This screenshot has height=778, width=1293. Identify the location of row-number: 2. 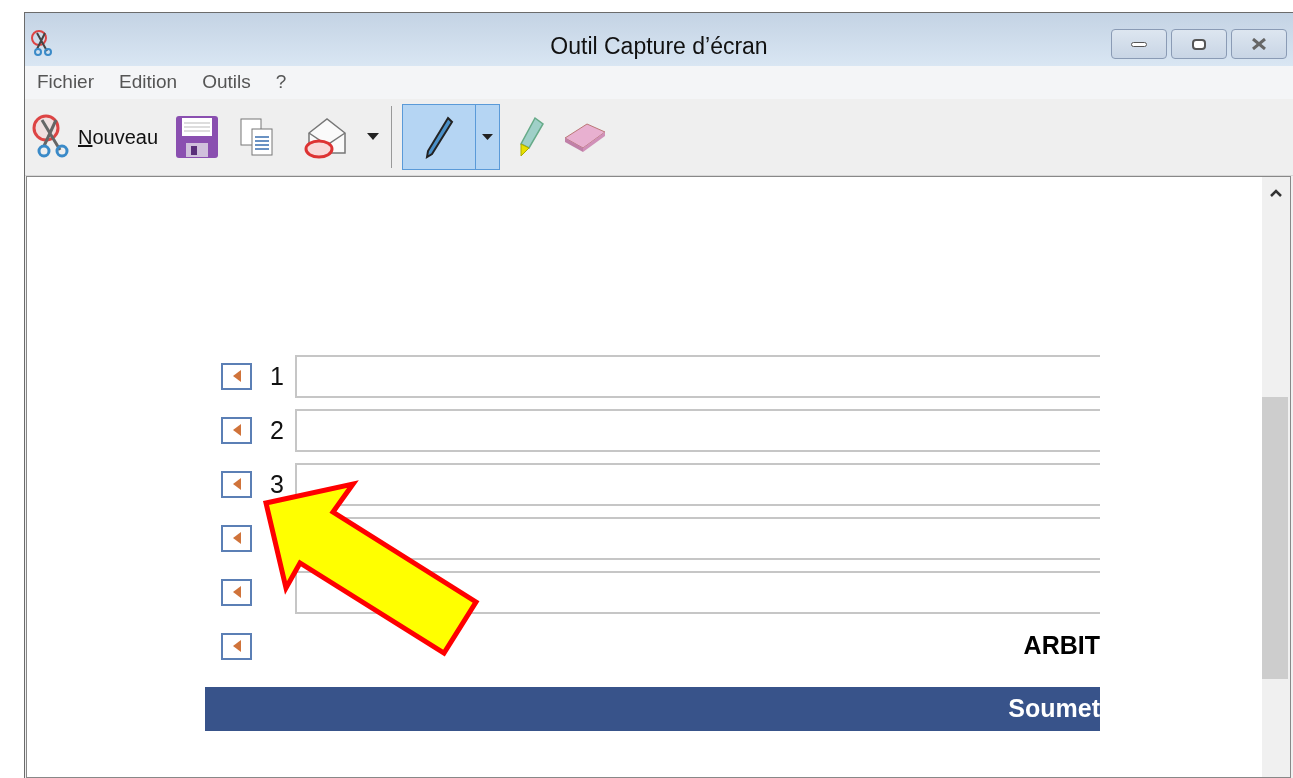
(277, 430).